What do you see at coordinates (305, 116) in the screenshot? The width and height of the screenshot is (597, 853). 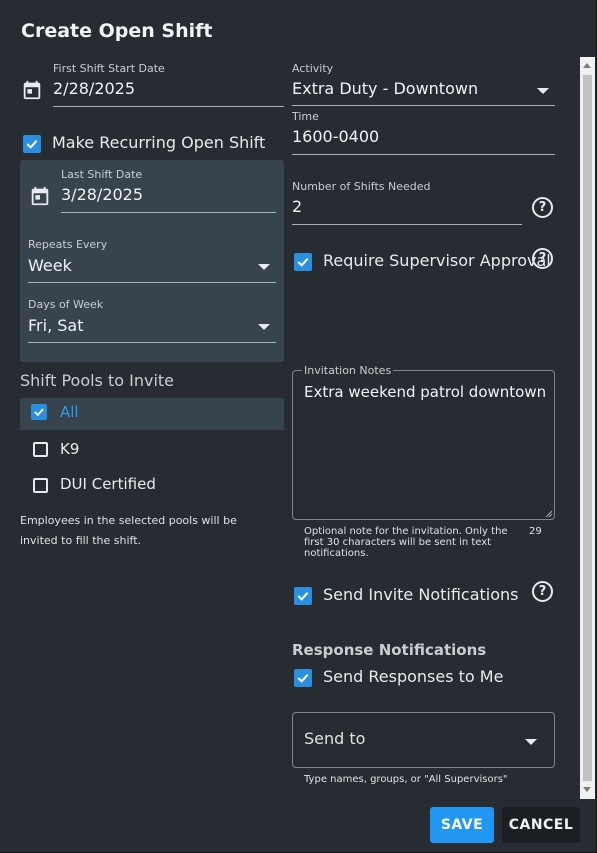 I see `time-label: Time` at bounding box center [305, 116].